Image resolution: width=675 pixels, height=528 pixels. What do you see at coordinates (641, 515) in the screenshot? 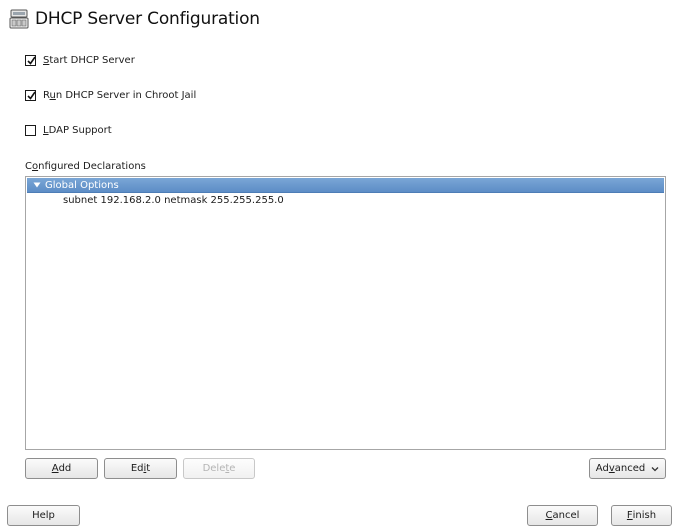
I see `finish-button: Finish` at bounding box center [641, 515].